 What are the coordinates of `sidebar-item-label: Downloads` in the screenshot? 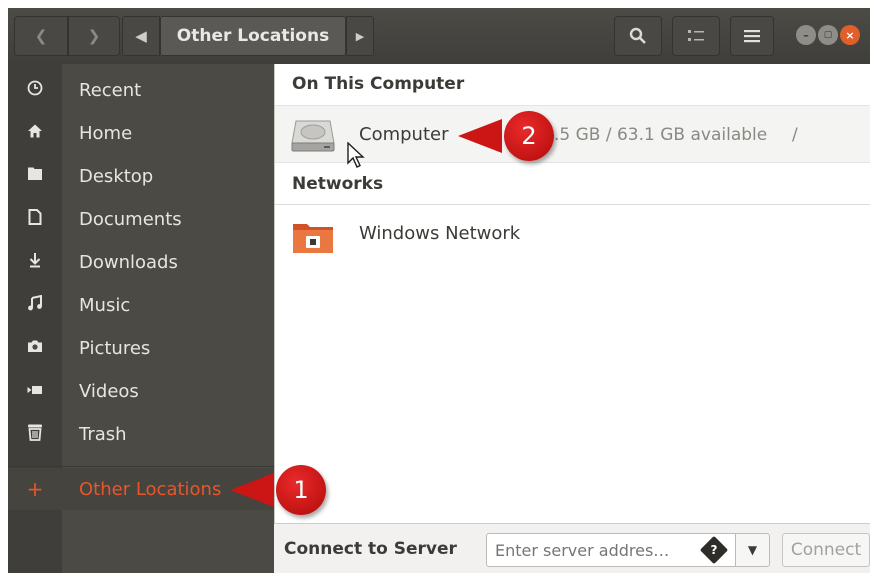 It's located at (128, 262).